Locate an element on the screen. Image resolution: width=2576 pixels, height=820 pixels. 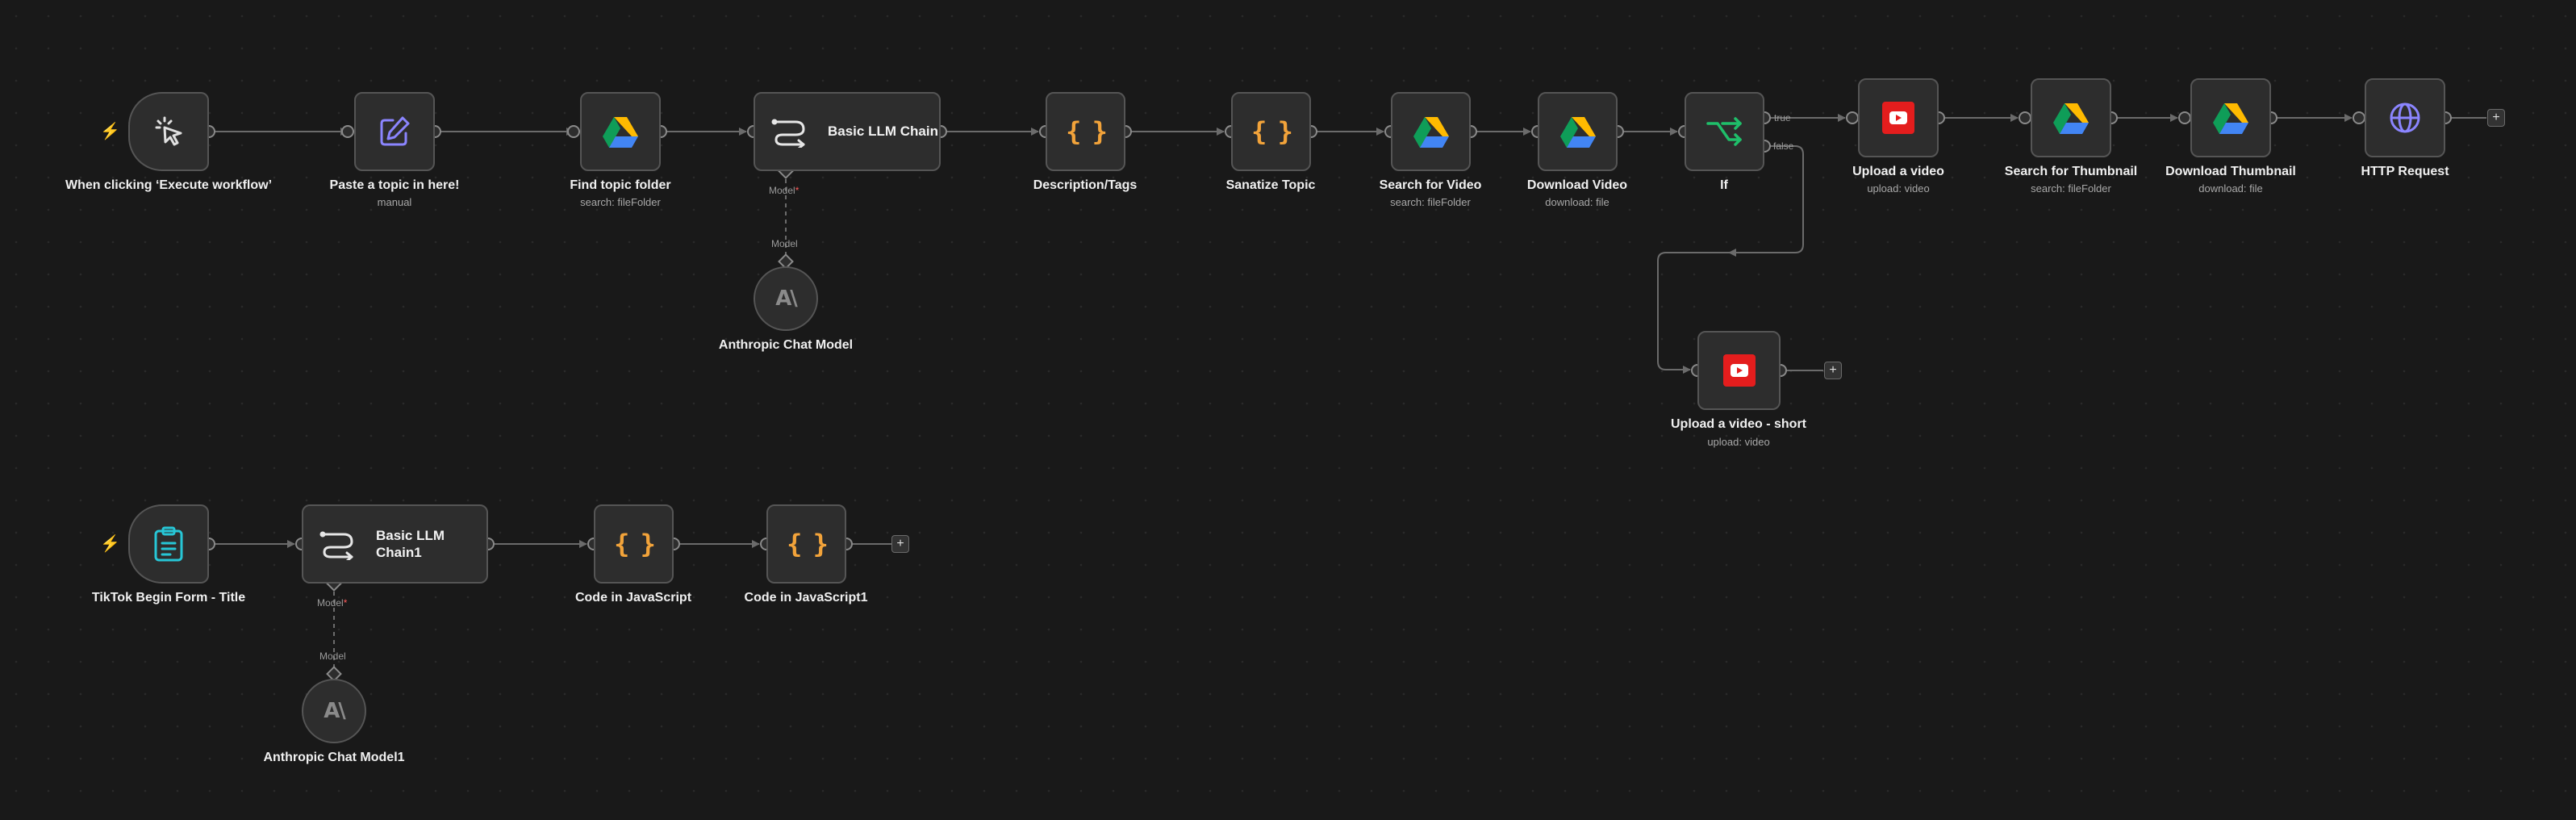
node-subtitle: search: fileFolder is located at coordinates (621, 202).